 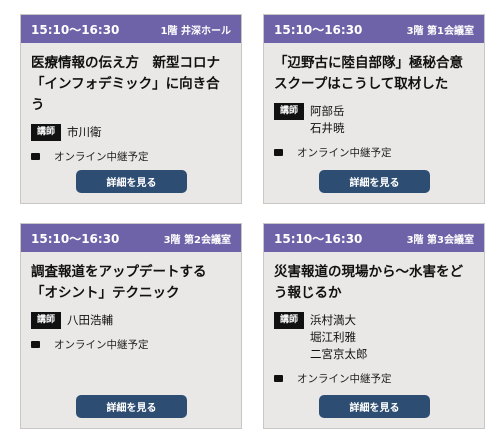 I want to click on speaker-name: 市川衛, so click(x=84, y=132).